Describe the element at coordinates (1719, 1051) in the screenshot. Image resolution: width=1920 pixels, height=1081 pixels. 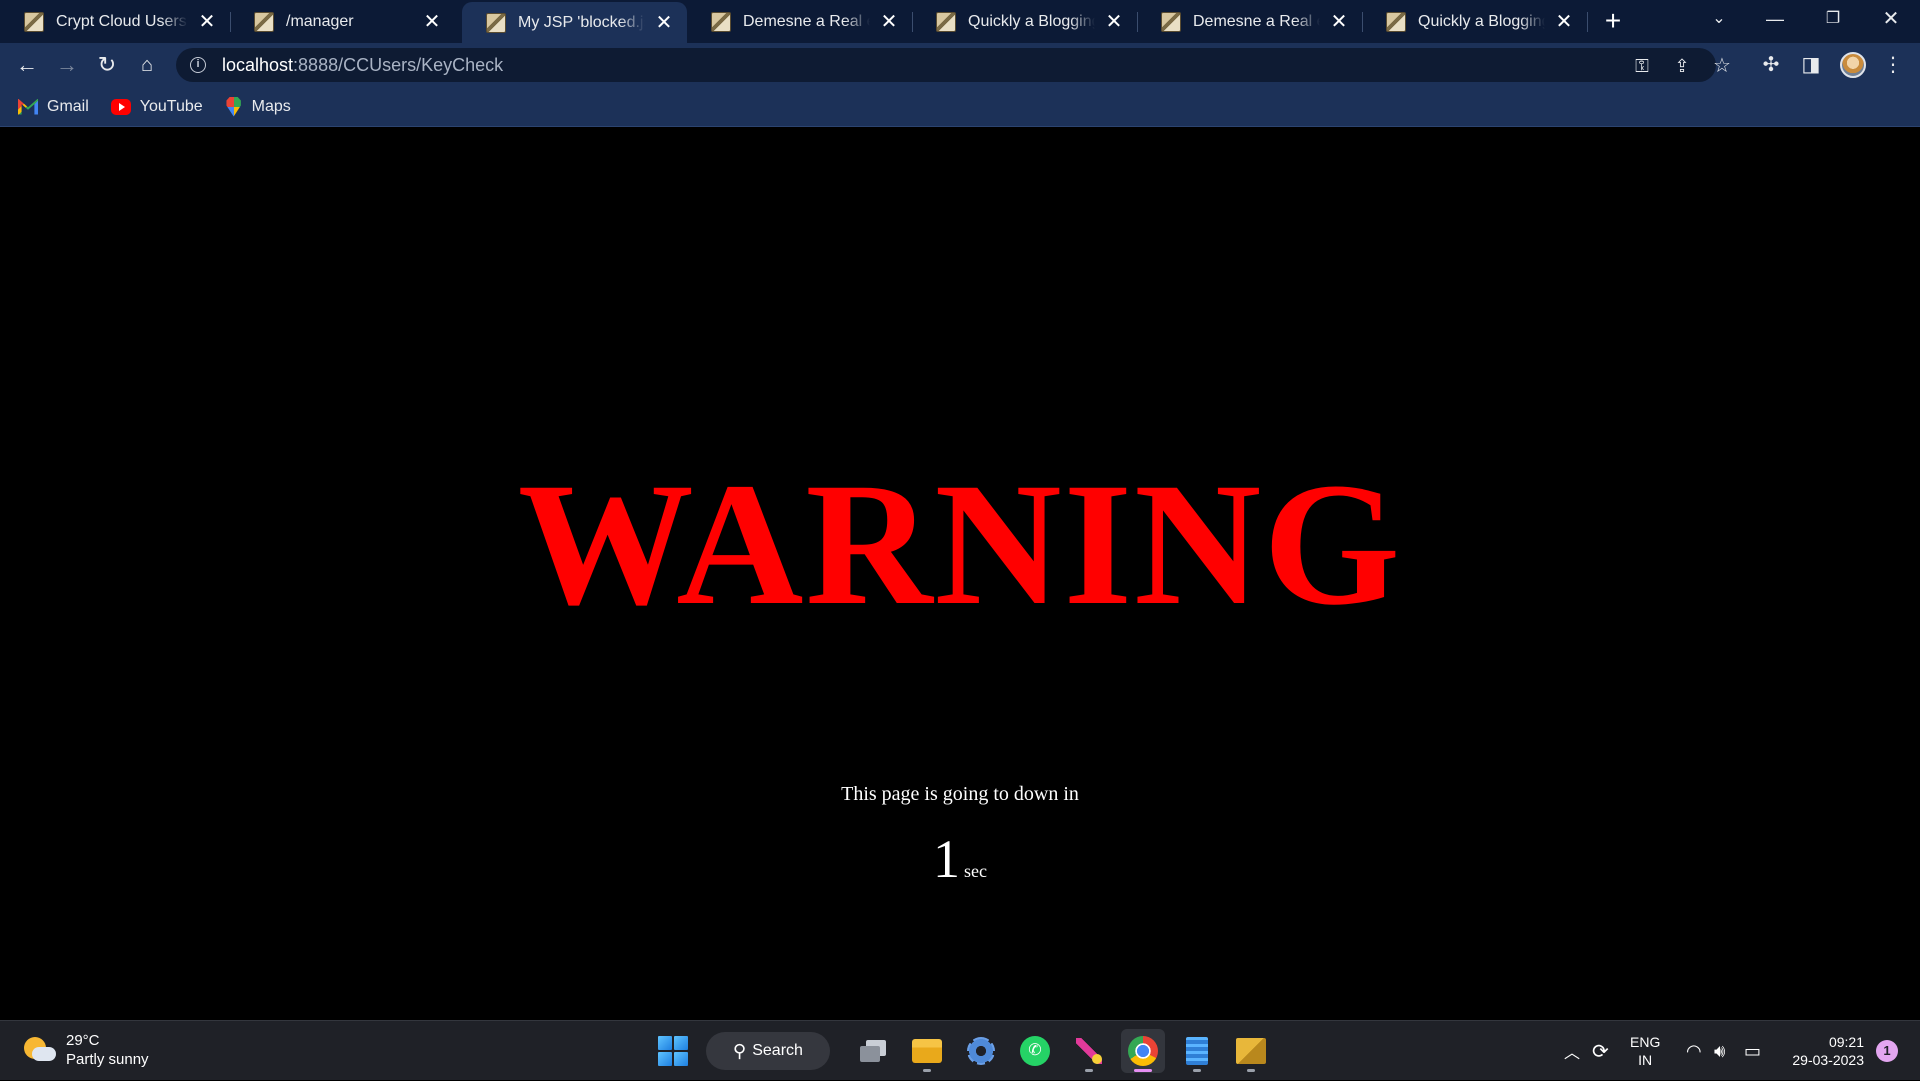
I see `volume-icon: 🔊︎` at that location.